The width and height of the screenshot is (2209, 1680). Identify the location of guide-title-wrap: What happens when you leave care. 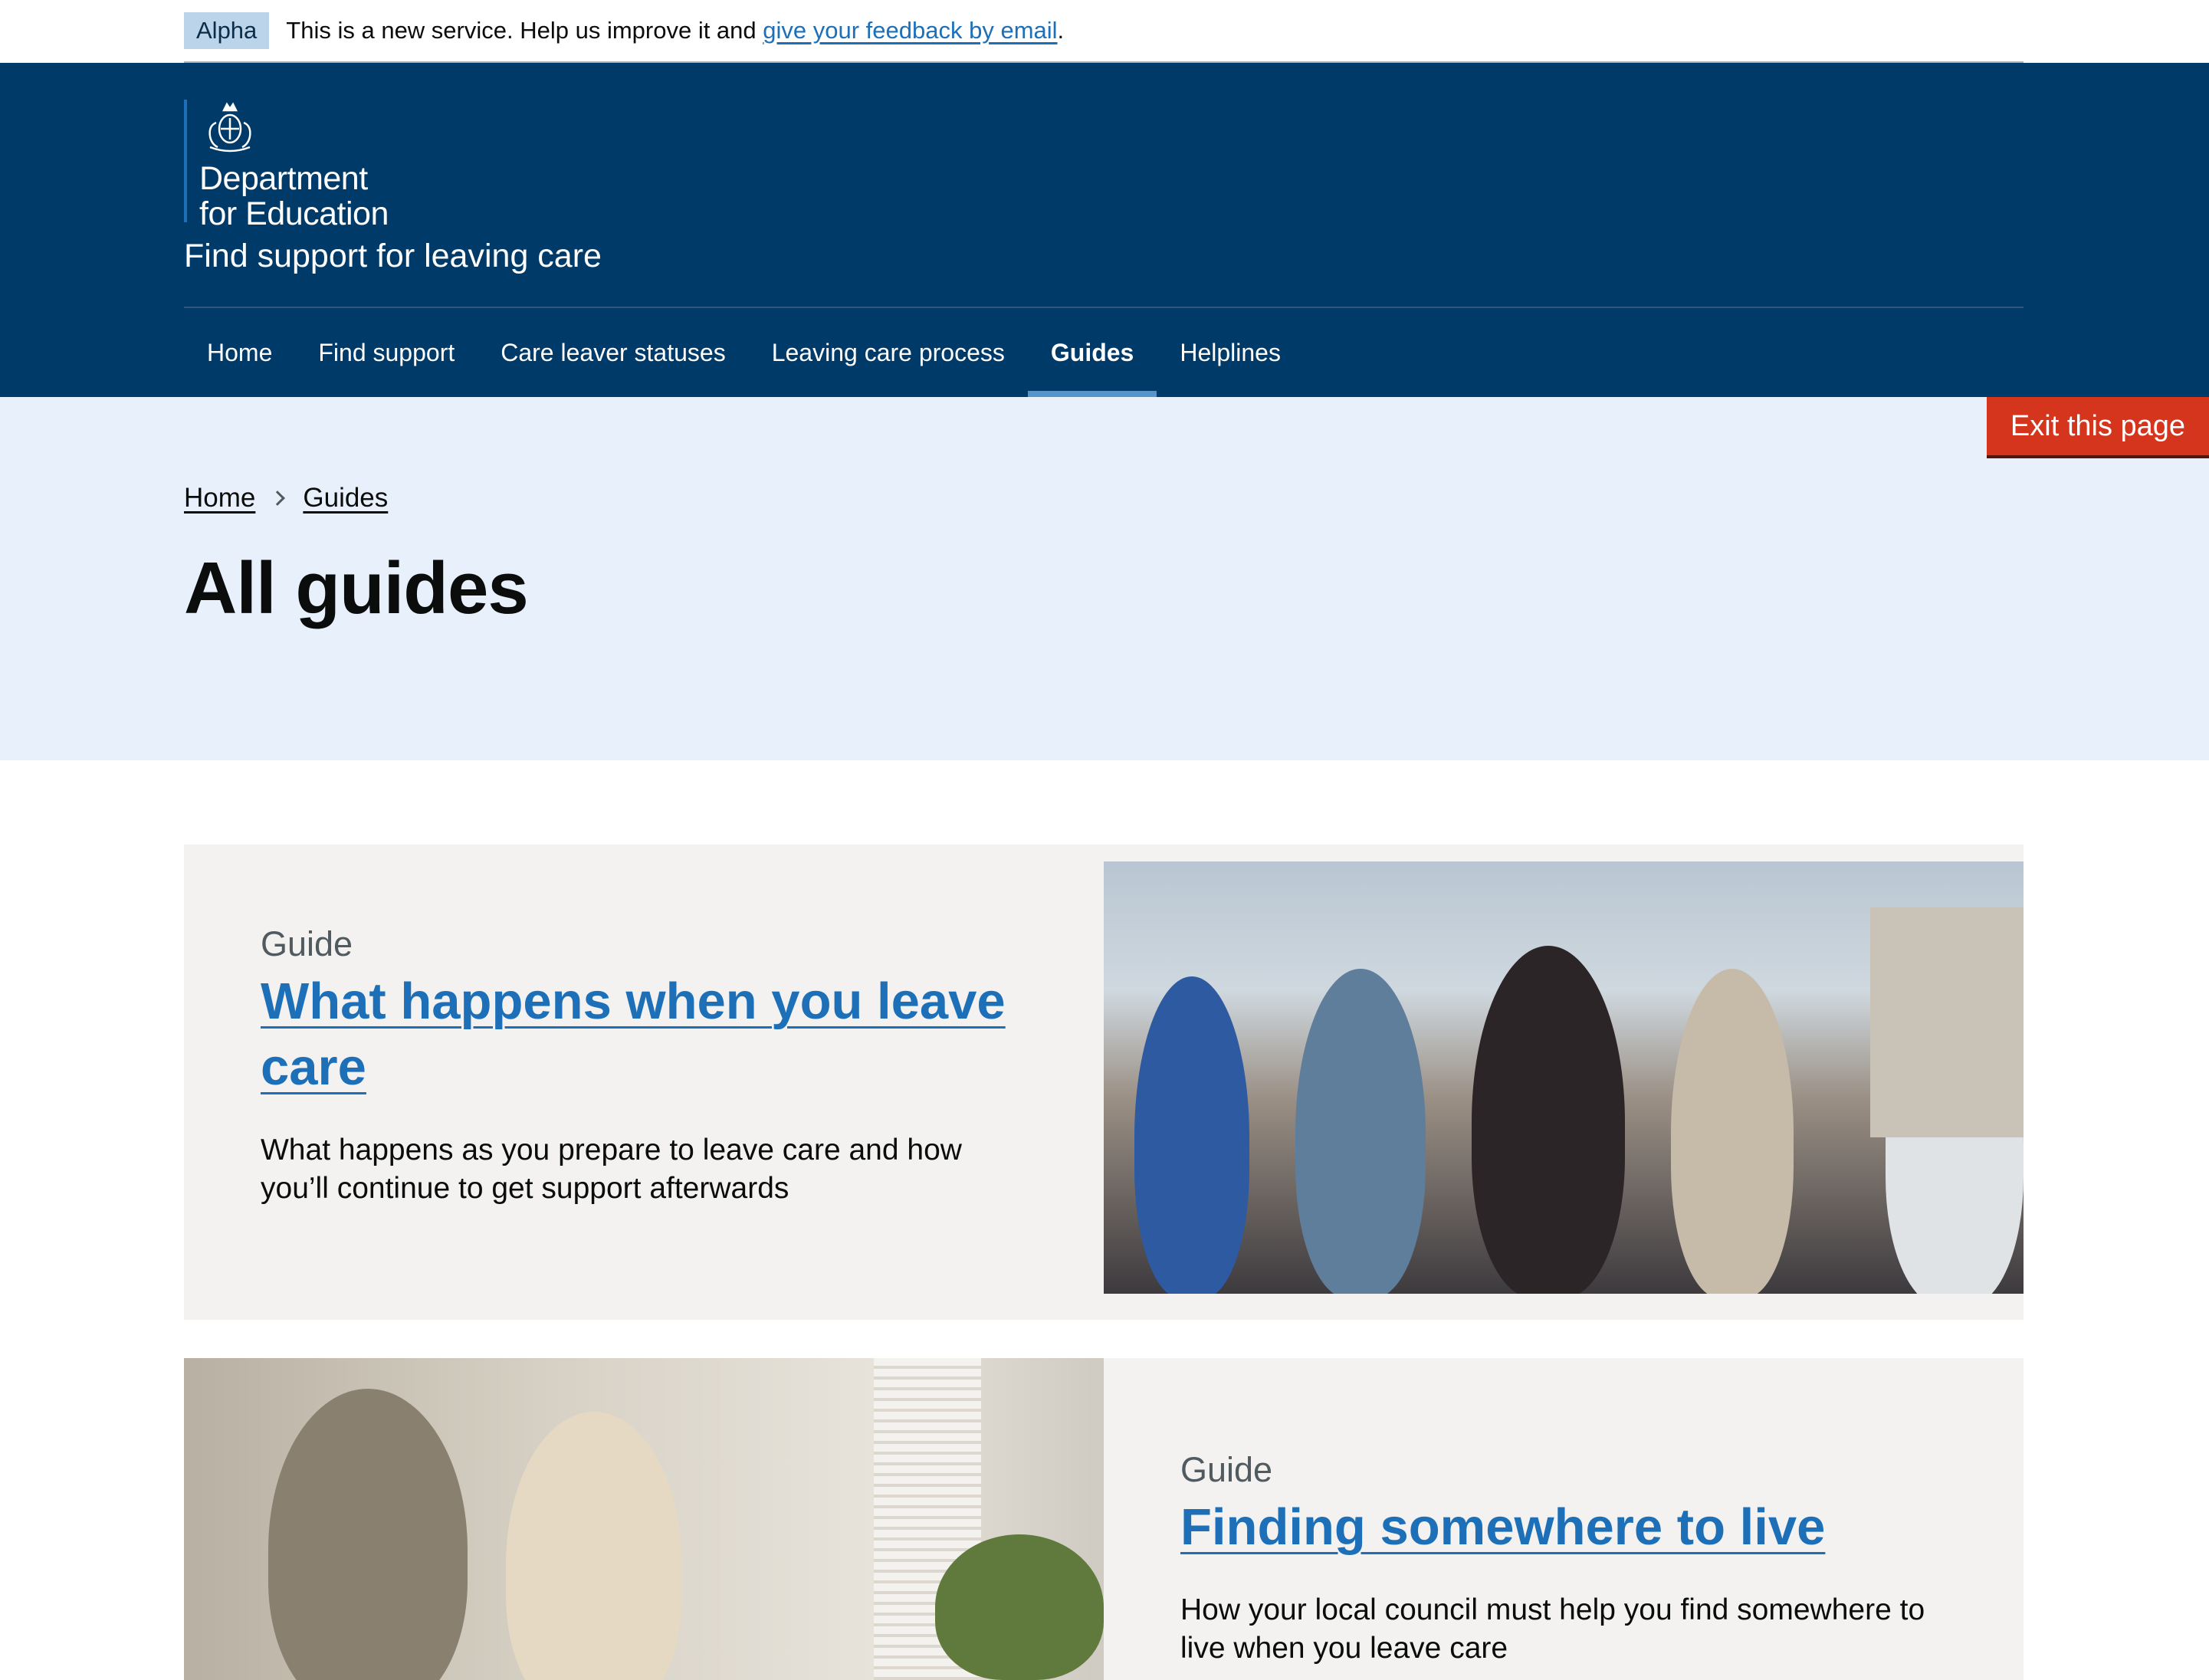
(644, 1035).